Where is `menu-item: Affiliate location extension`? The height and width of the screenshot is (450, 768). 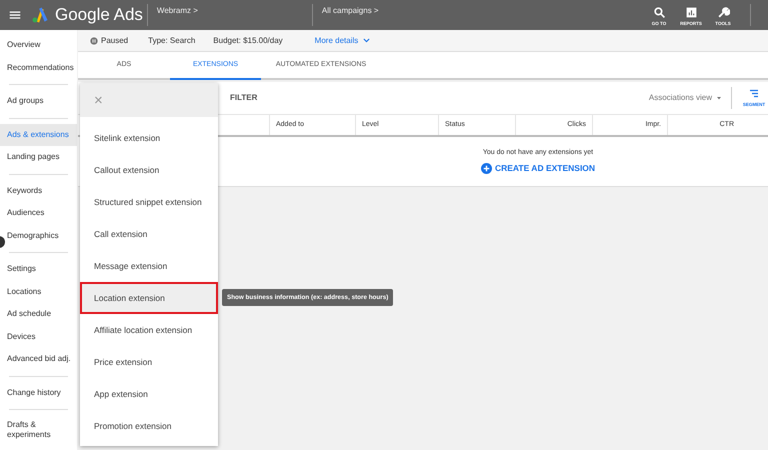 menu-item: Affiliate location extension is located at coordinates (149, 330).